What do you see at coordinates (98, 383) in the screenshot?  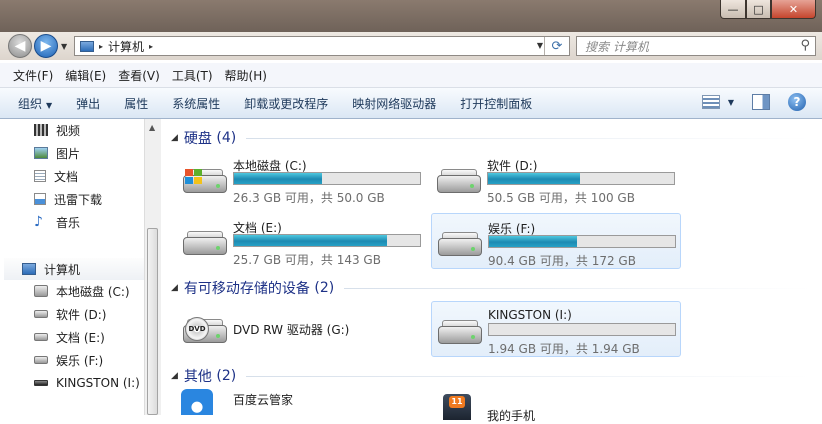 I see `sidebar-item-label: KINGSTON (I:)` at bounding box center [98, 383].